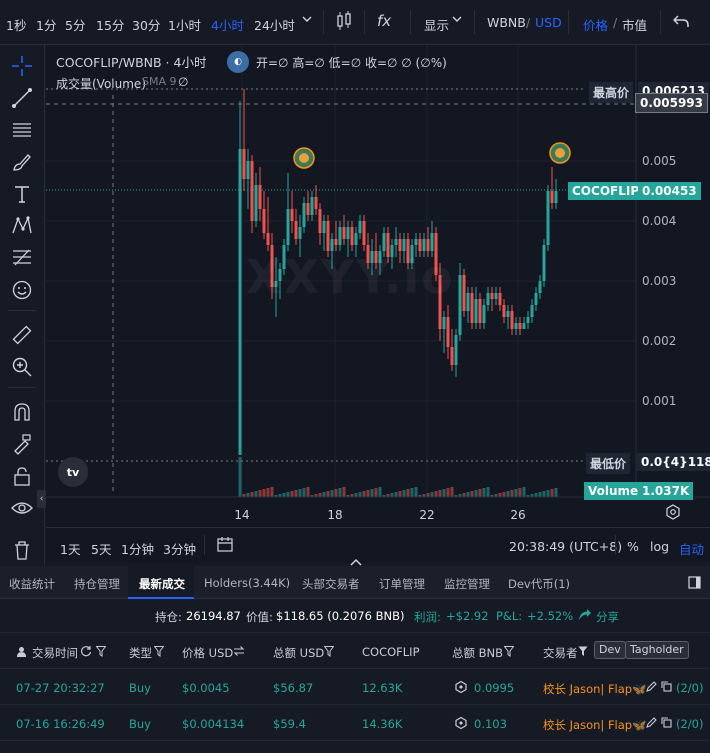 The height and width of the screenshot is (753, 710). What do you see at coordinates (550, 616) in the screenshot?
I see `pnl-value: +2.52%` at bounding box center [550, 616].